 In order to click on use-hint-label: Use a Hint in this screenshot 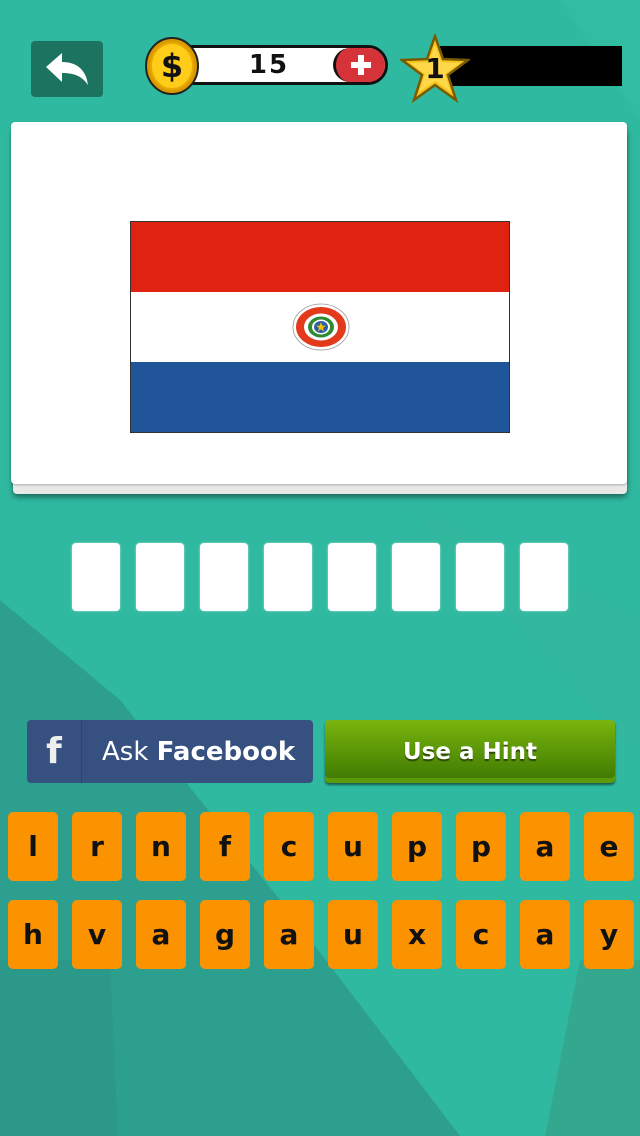, I will do `click(469, 751)`.